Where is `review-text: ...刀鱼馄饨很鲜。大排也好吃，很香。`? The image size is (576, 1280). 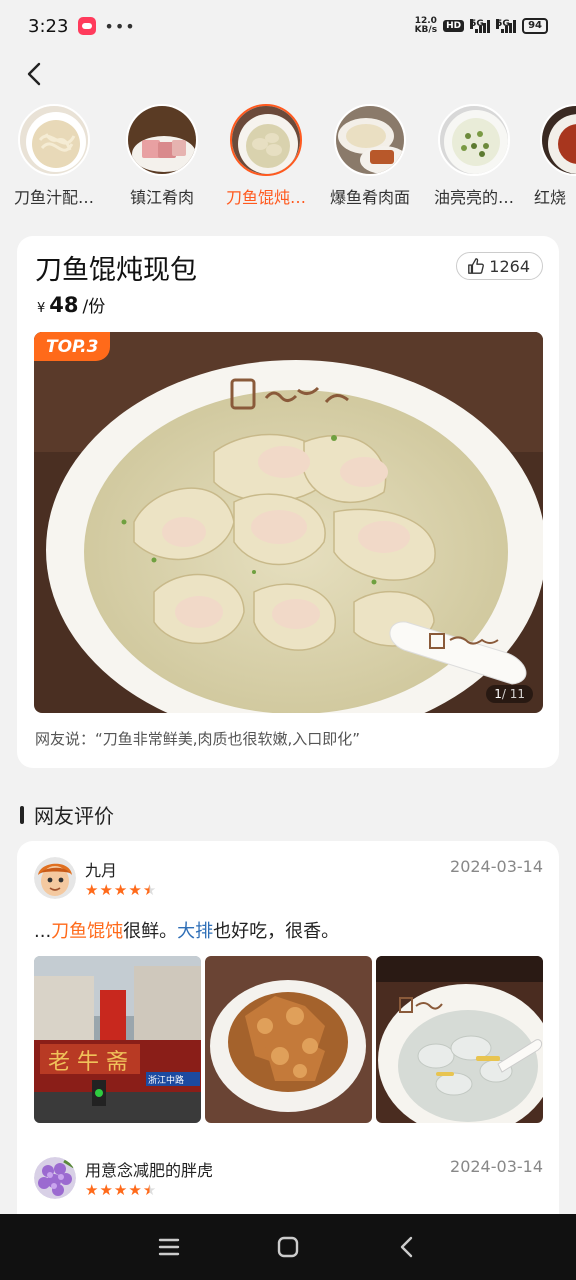
review-text: ...刀鱼馄饨很鲜。大排也好吃，很香。 is located at coordinates (187, 931).